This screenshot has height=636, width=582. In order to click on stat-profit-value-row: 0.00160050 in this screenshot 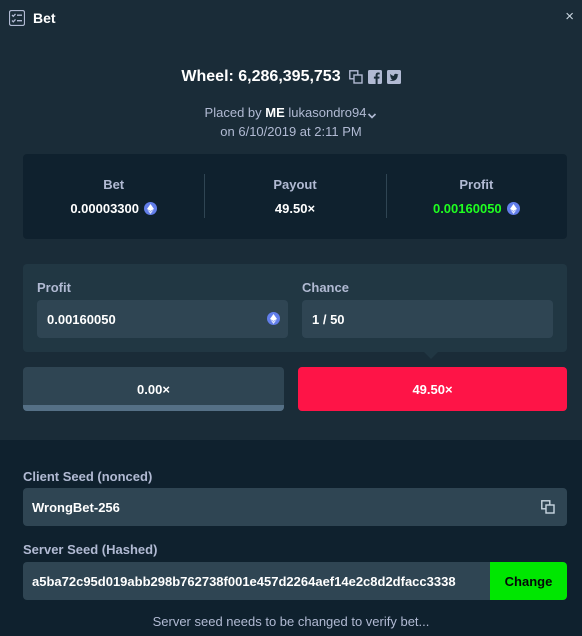, I will do `click(476, 208)`.